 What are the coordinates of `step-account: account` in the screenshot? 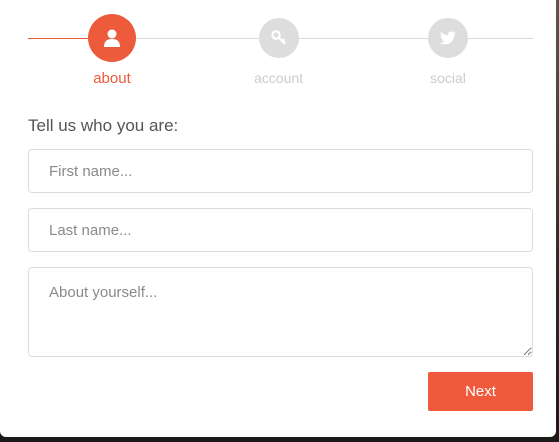 It's located at (278, 50).